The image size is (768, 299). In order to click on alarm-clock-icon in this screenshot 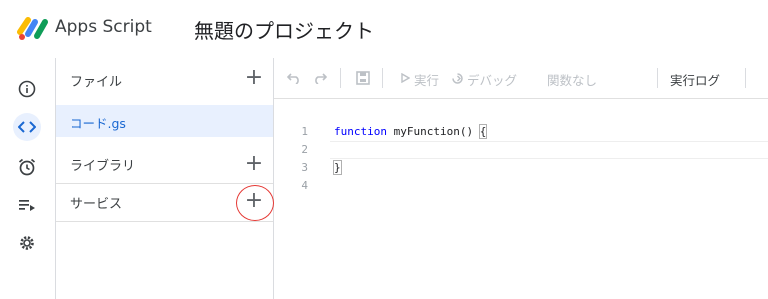, I will do `click(27, 167)`.